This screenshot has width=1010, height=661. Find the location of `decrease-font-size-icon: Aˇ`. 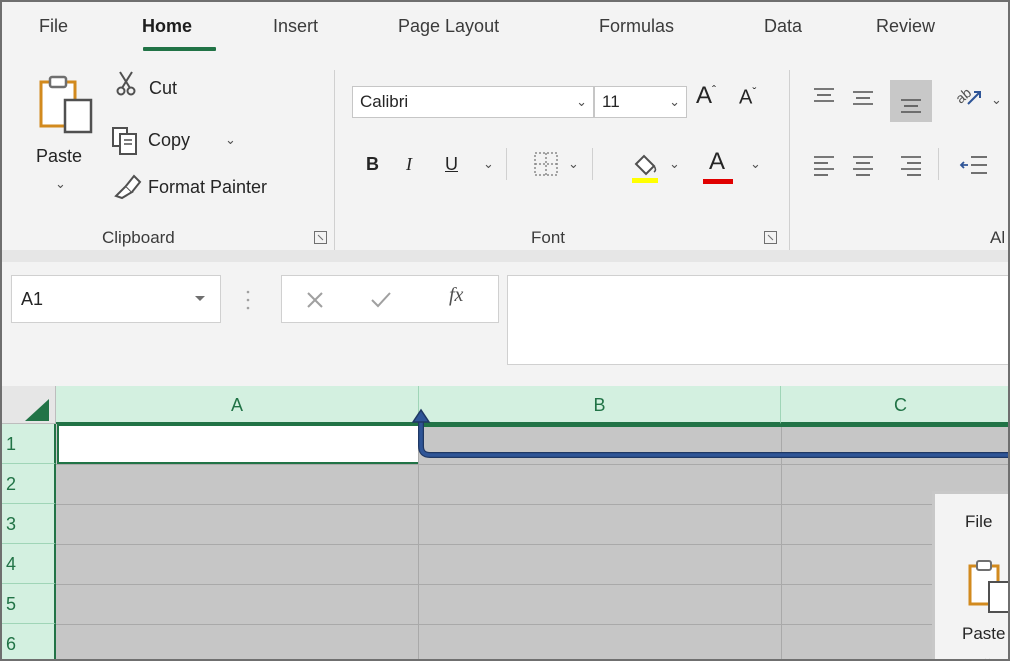

decrease-font-size-icon: Aˇ is located at coordinates (747, 97).